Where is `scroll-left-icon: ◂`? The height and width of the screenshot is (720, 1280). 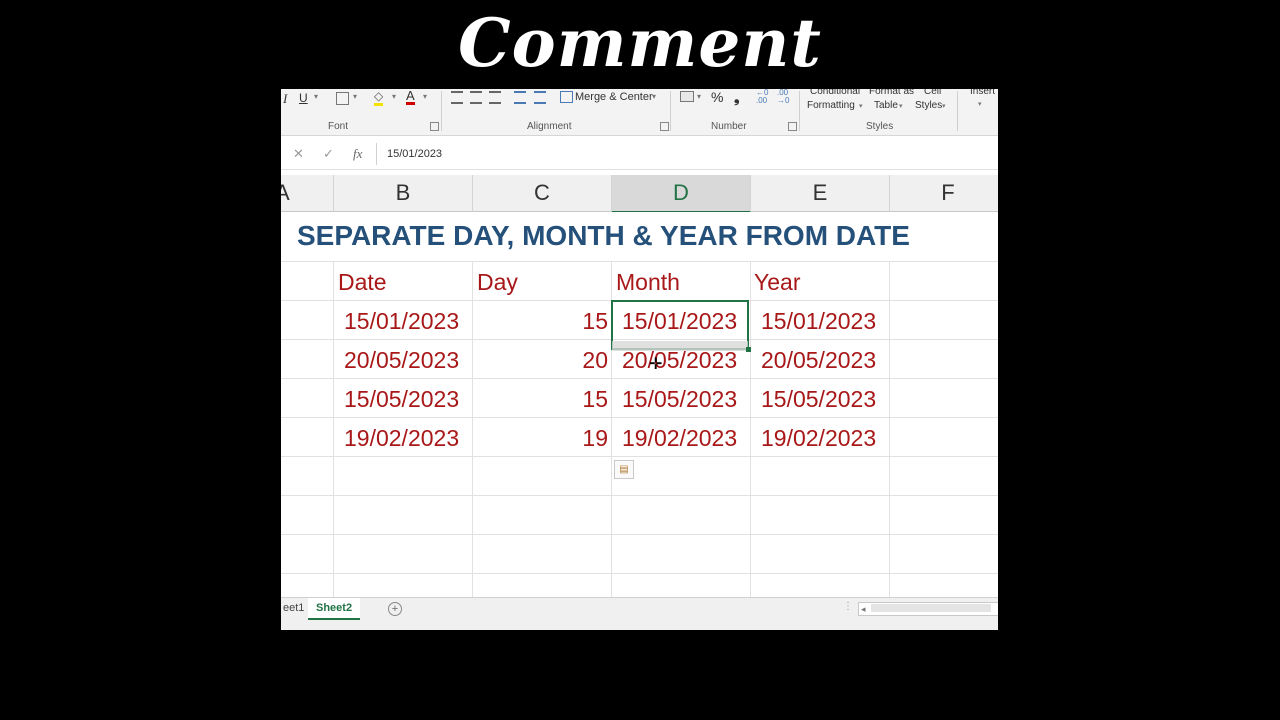 scroll-left-icon: ◂ is located at coordinates (863, 609).